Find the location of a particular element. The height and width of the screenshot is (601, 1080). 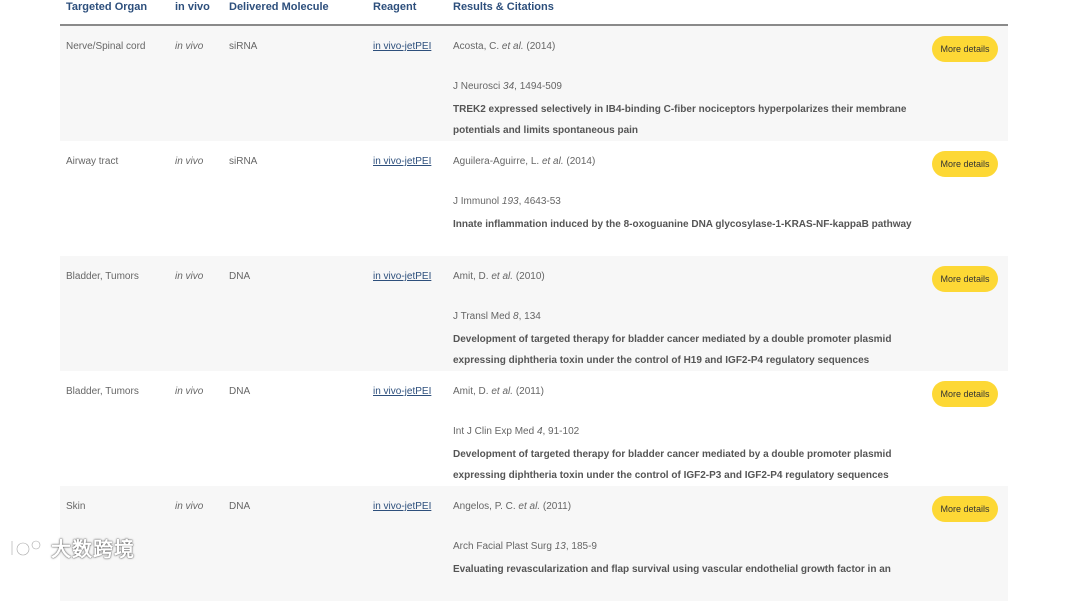

citation-journal: J Neurosci 34, 1494-509 is located at coordinates (507, 86).